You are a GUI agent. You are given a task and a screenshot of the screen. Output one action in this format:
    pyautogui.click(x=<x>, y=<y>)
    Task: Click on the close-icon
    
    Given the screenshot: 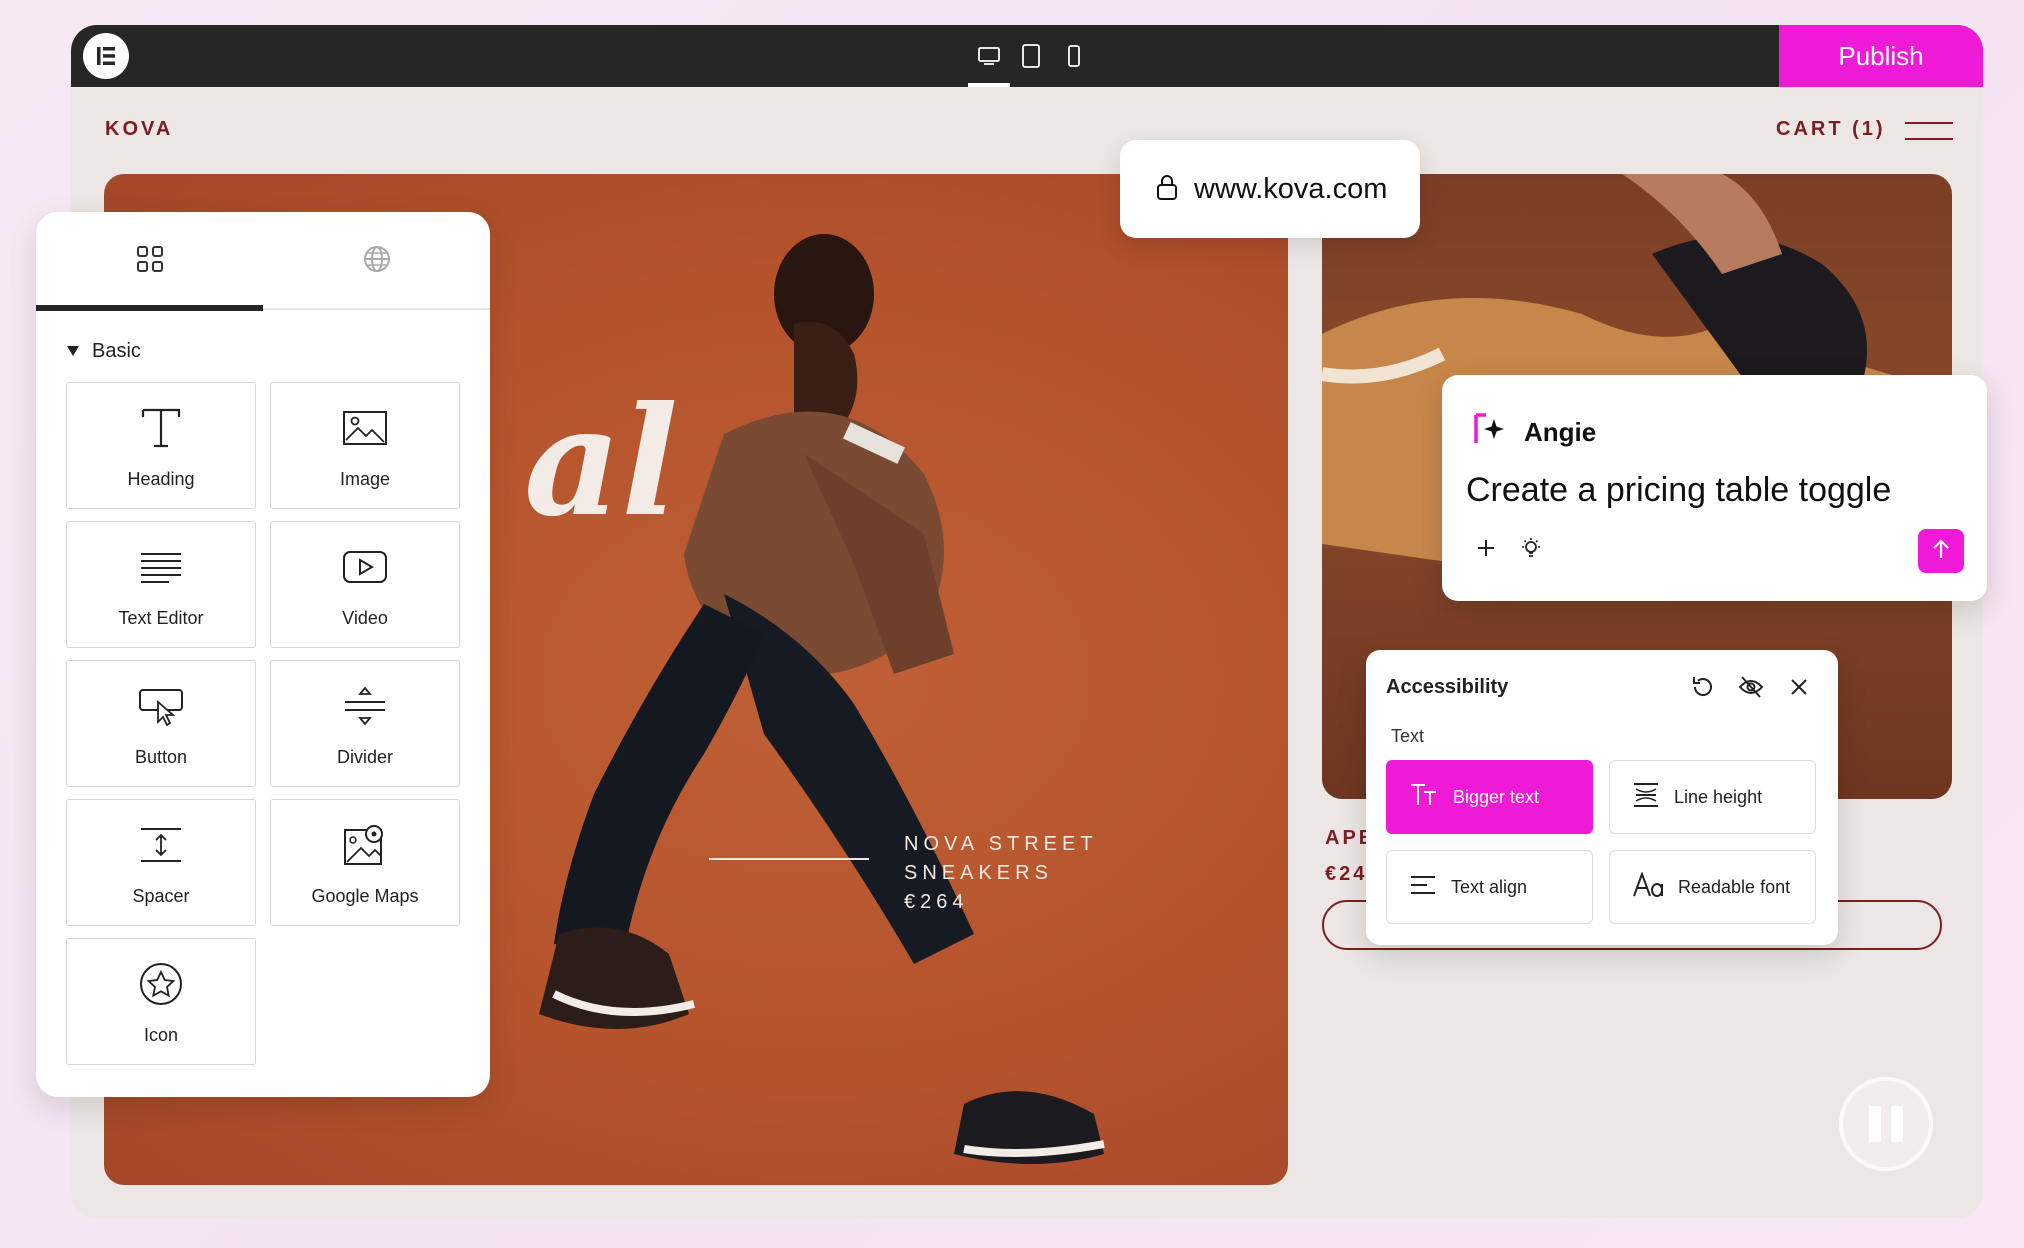 What is the action you would take?
    pyautogui.click(x=1799, y=689)
    